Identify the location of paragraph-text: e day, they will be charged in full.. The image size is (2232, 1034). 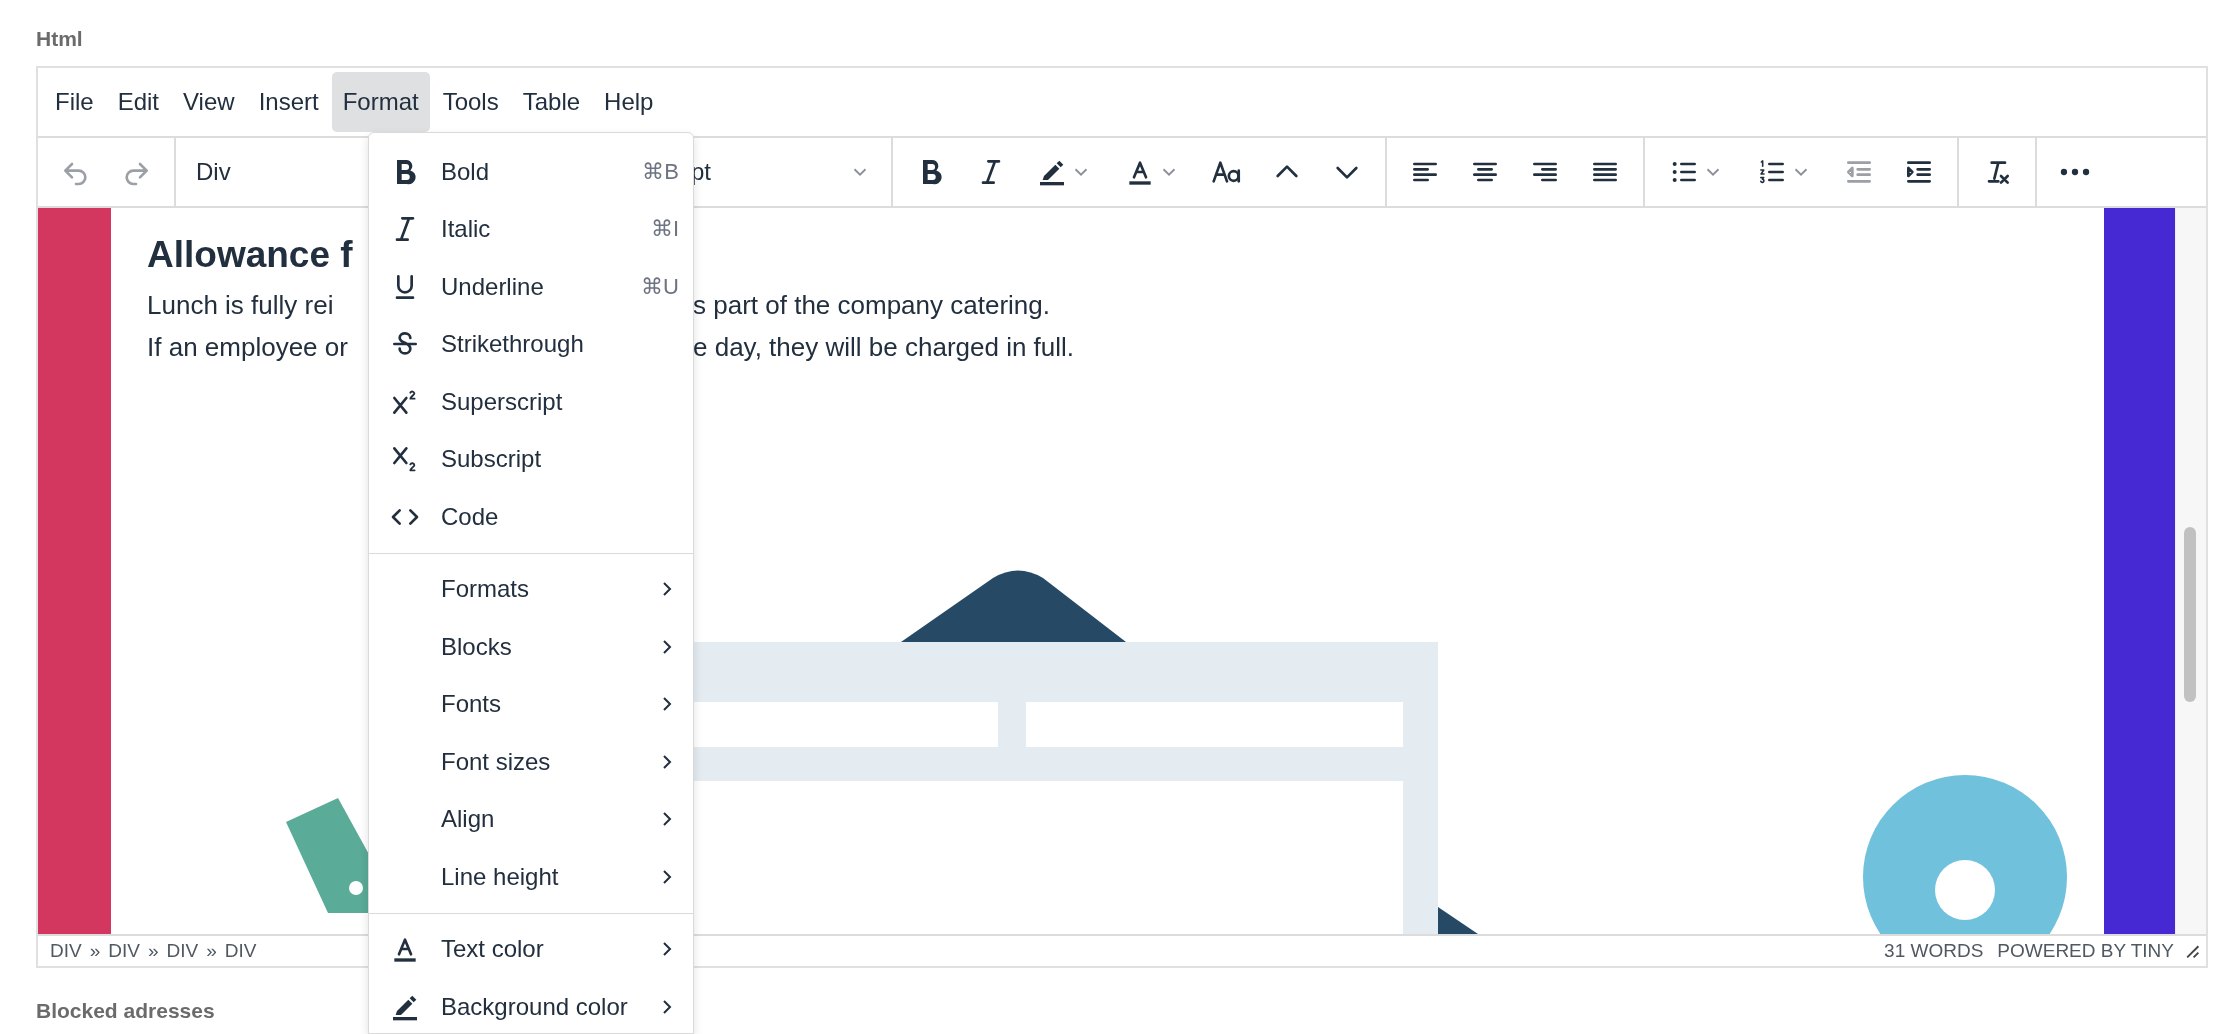
(884, 347).